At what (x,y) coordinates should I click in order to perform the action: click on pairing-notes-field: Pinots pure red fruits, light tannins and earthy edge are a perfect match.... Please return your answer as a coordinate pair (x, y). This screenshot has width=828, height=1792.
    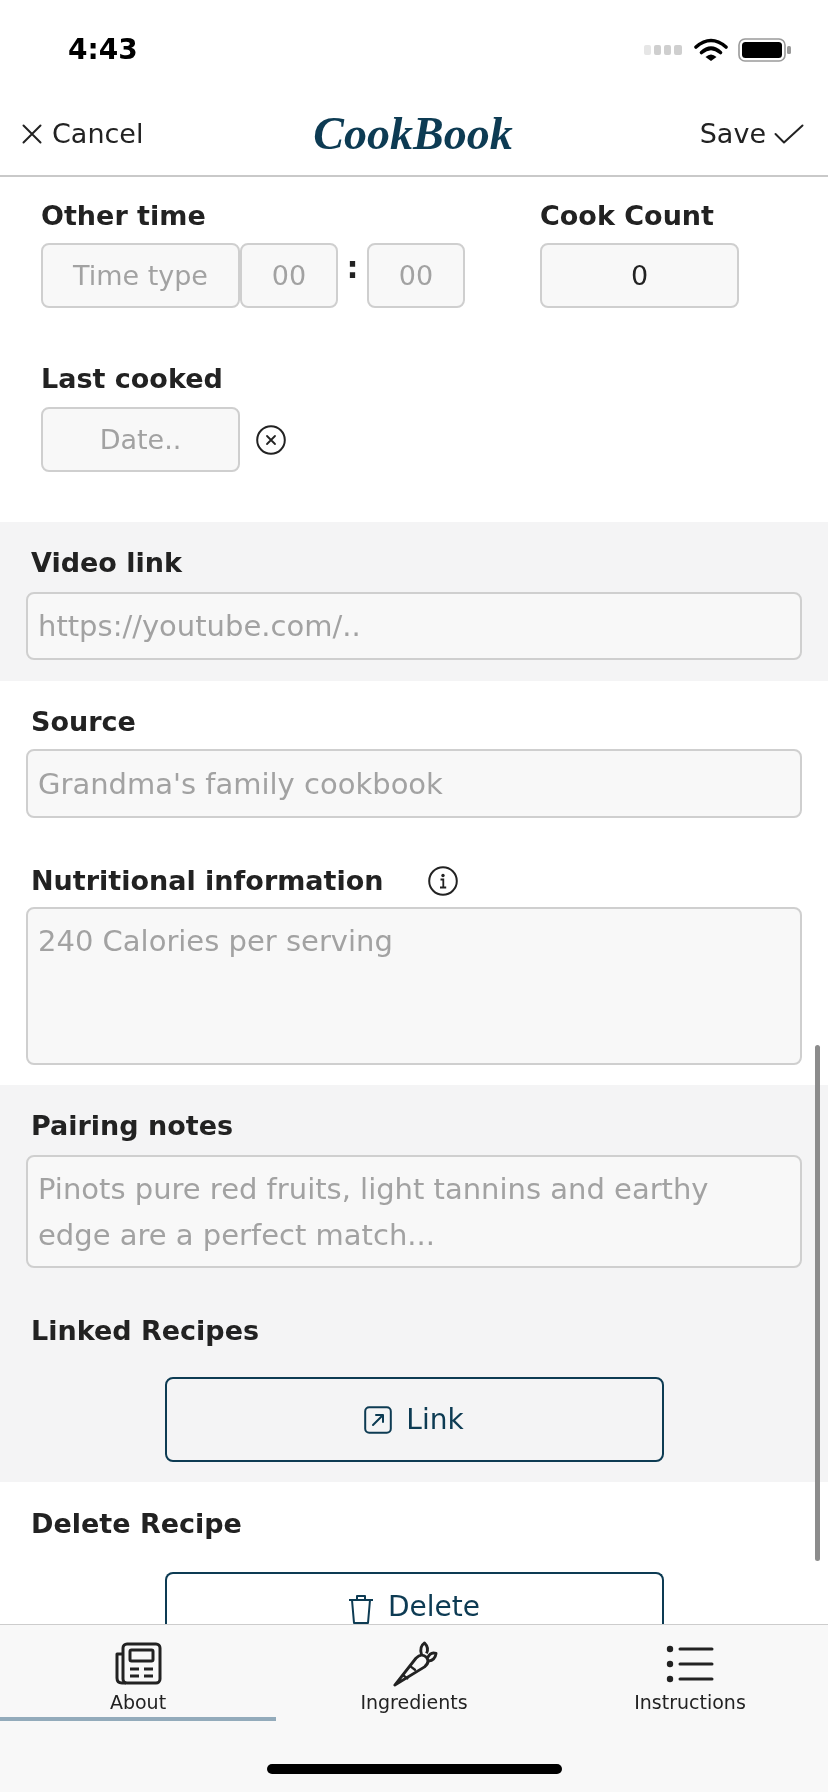
    Looking at the image, I should click on (414, 1211).